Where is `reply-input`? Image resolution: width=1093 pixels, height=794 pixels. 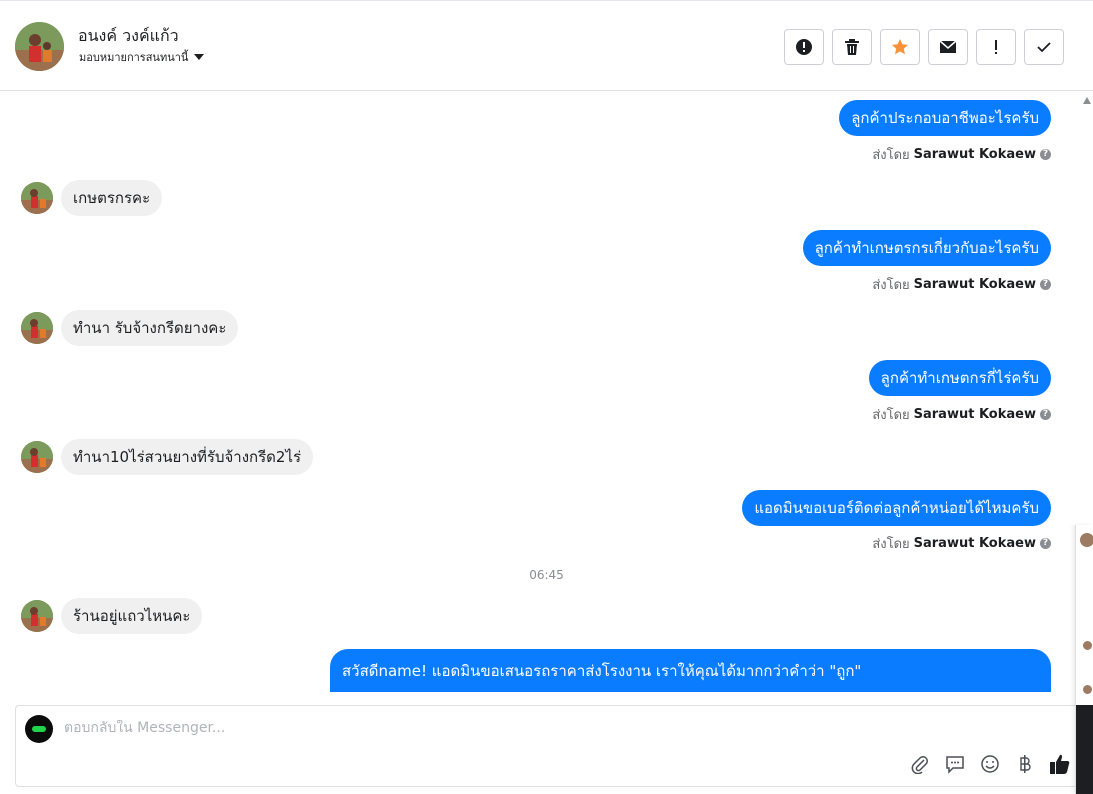
reply-input is located at coordinates (364, 728).